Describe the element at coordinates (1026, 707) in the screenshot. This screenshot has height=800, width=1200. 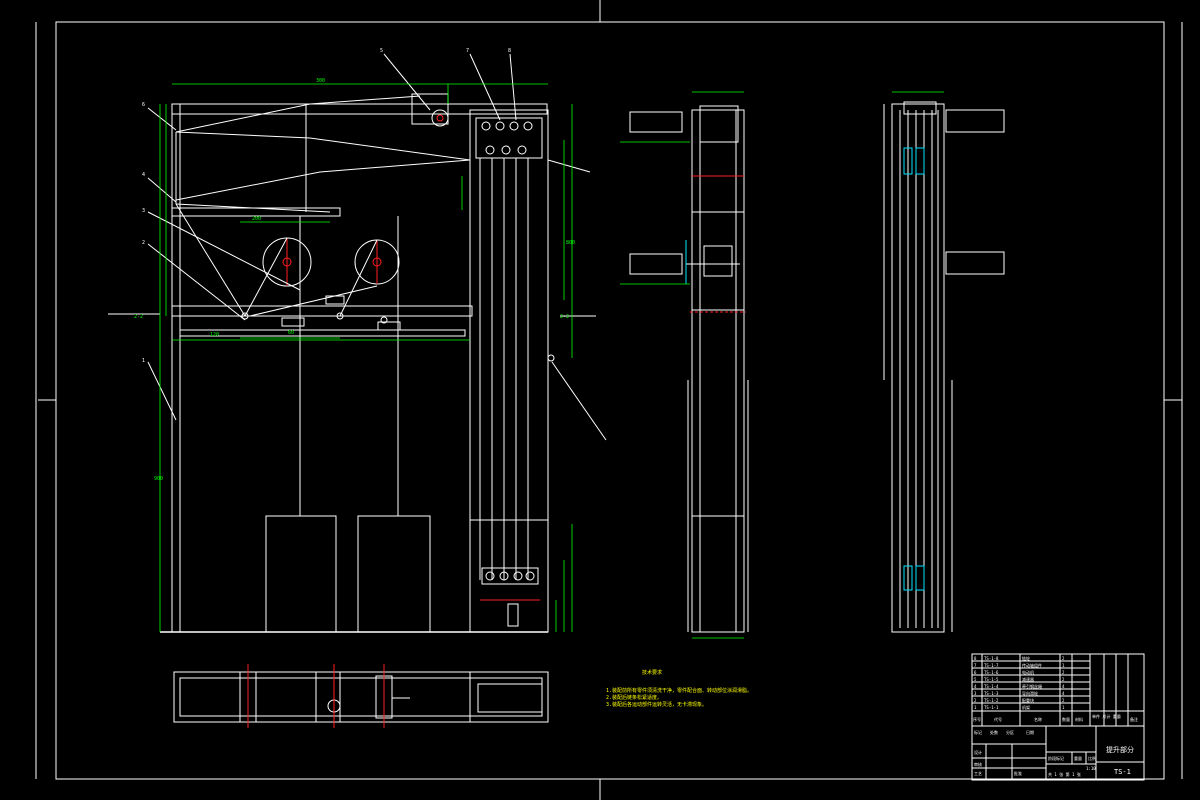
I see `parts-row-name: 机架` at that location.